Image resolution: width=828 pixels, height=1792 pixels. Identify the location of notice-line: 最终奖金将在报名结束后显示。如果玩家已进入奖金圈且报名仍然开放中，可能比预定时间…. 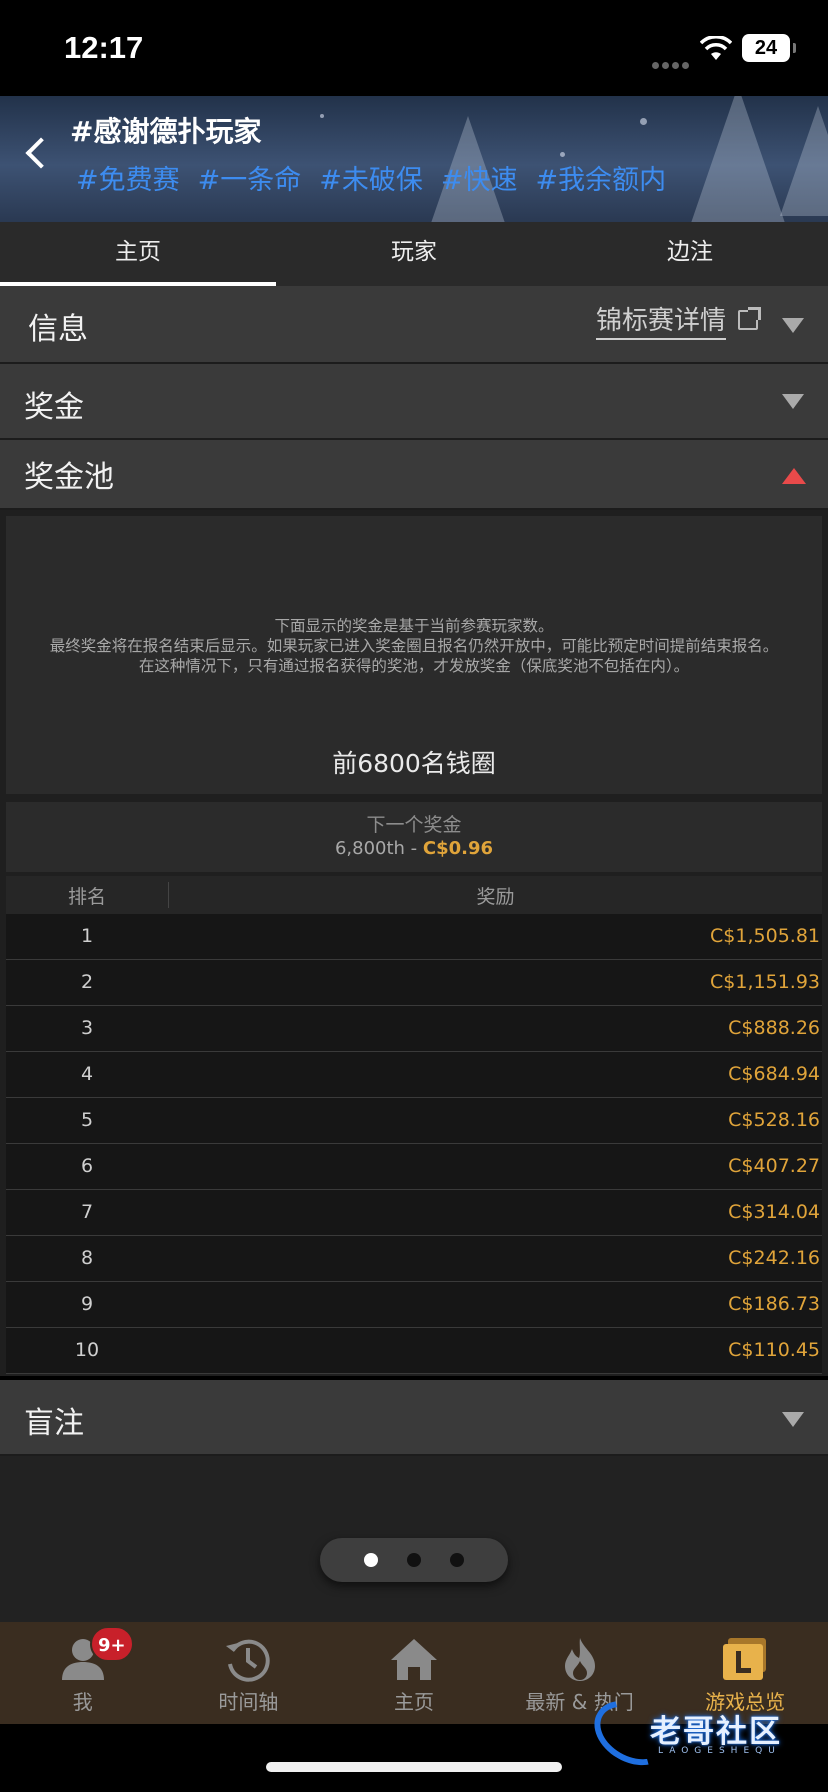
(414, 646).